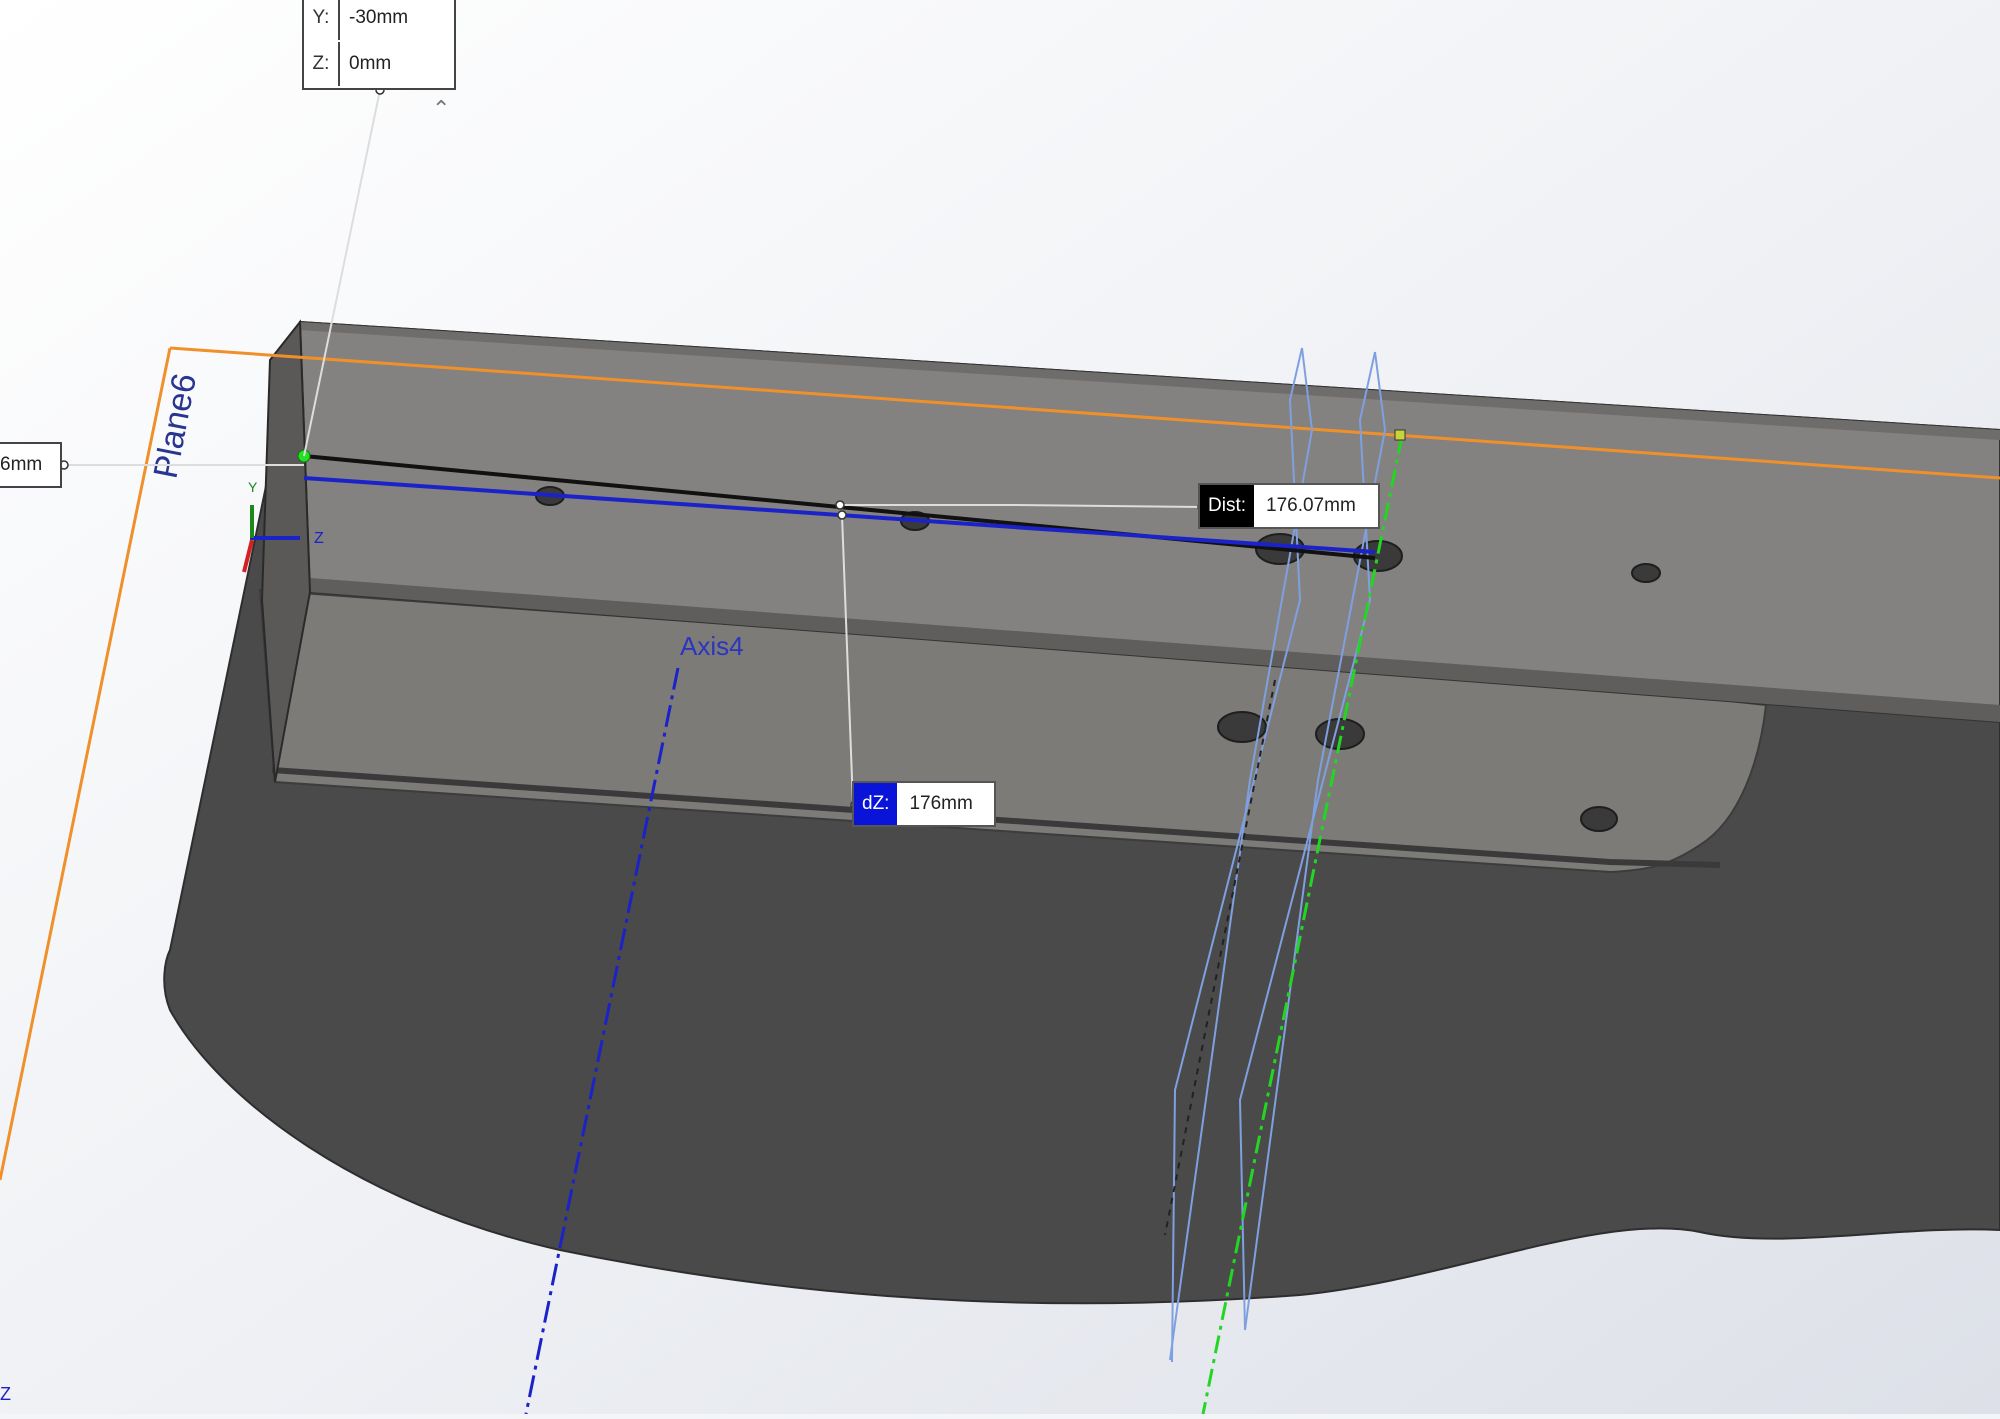 The width and height of the screenshot is (2000, 1419). I want to click on axis-endpoint, so click(1400, 435).